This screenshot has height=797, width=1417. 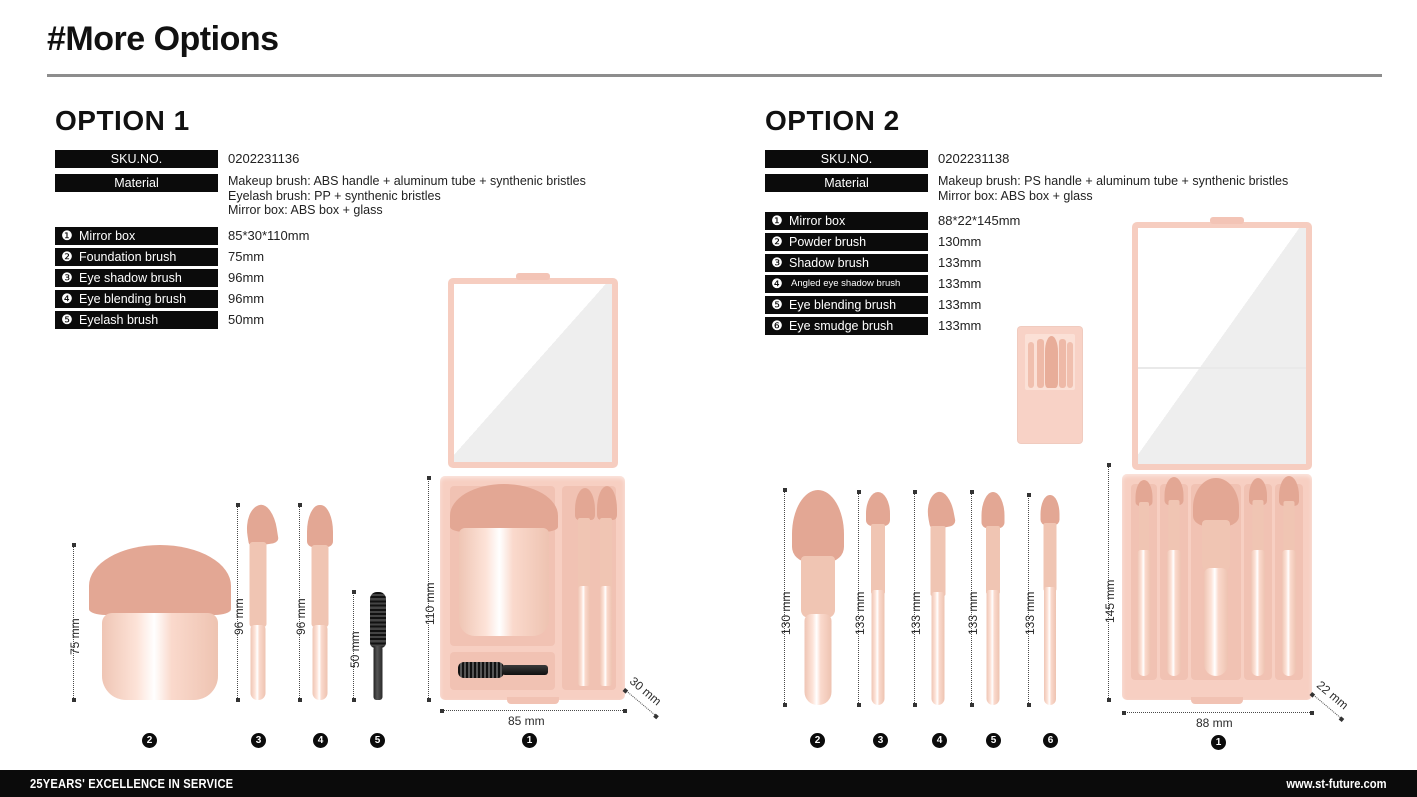 I want to click on spec-key-item: ❻ Eye smudge brush, so click(x=846, y=326).